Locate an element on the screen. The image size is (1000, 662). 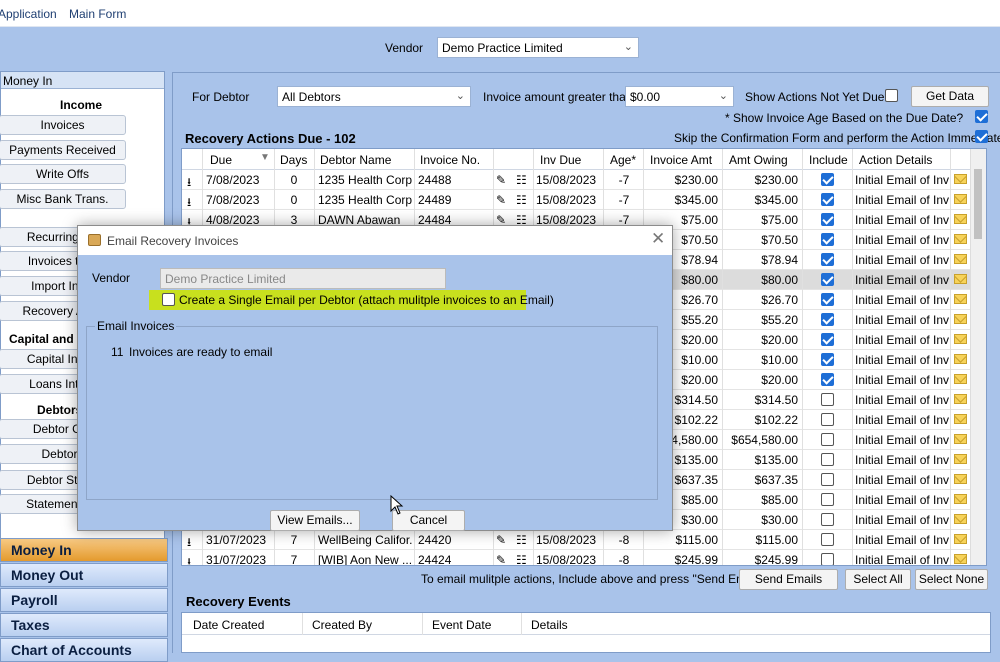
sidebar-item-misc-bank: Misc Bank Trans. is located at coordinates (63, 199).